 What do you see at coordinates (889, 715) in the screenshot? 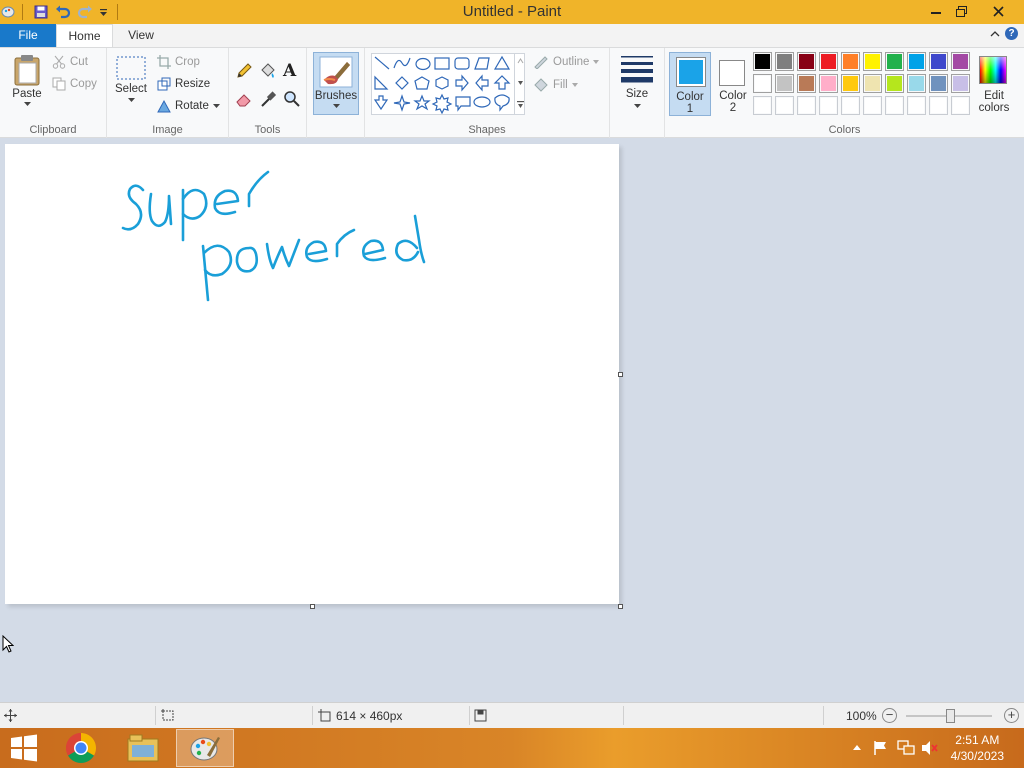
I see `zoom-out-button: −` at bounding box center [889, 715].